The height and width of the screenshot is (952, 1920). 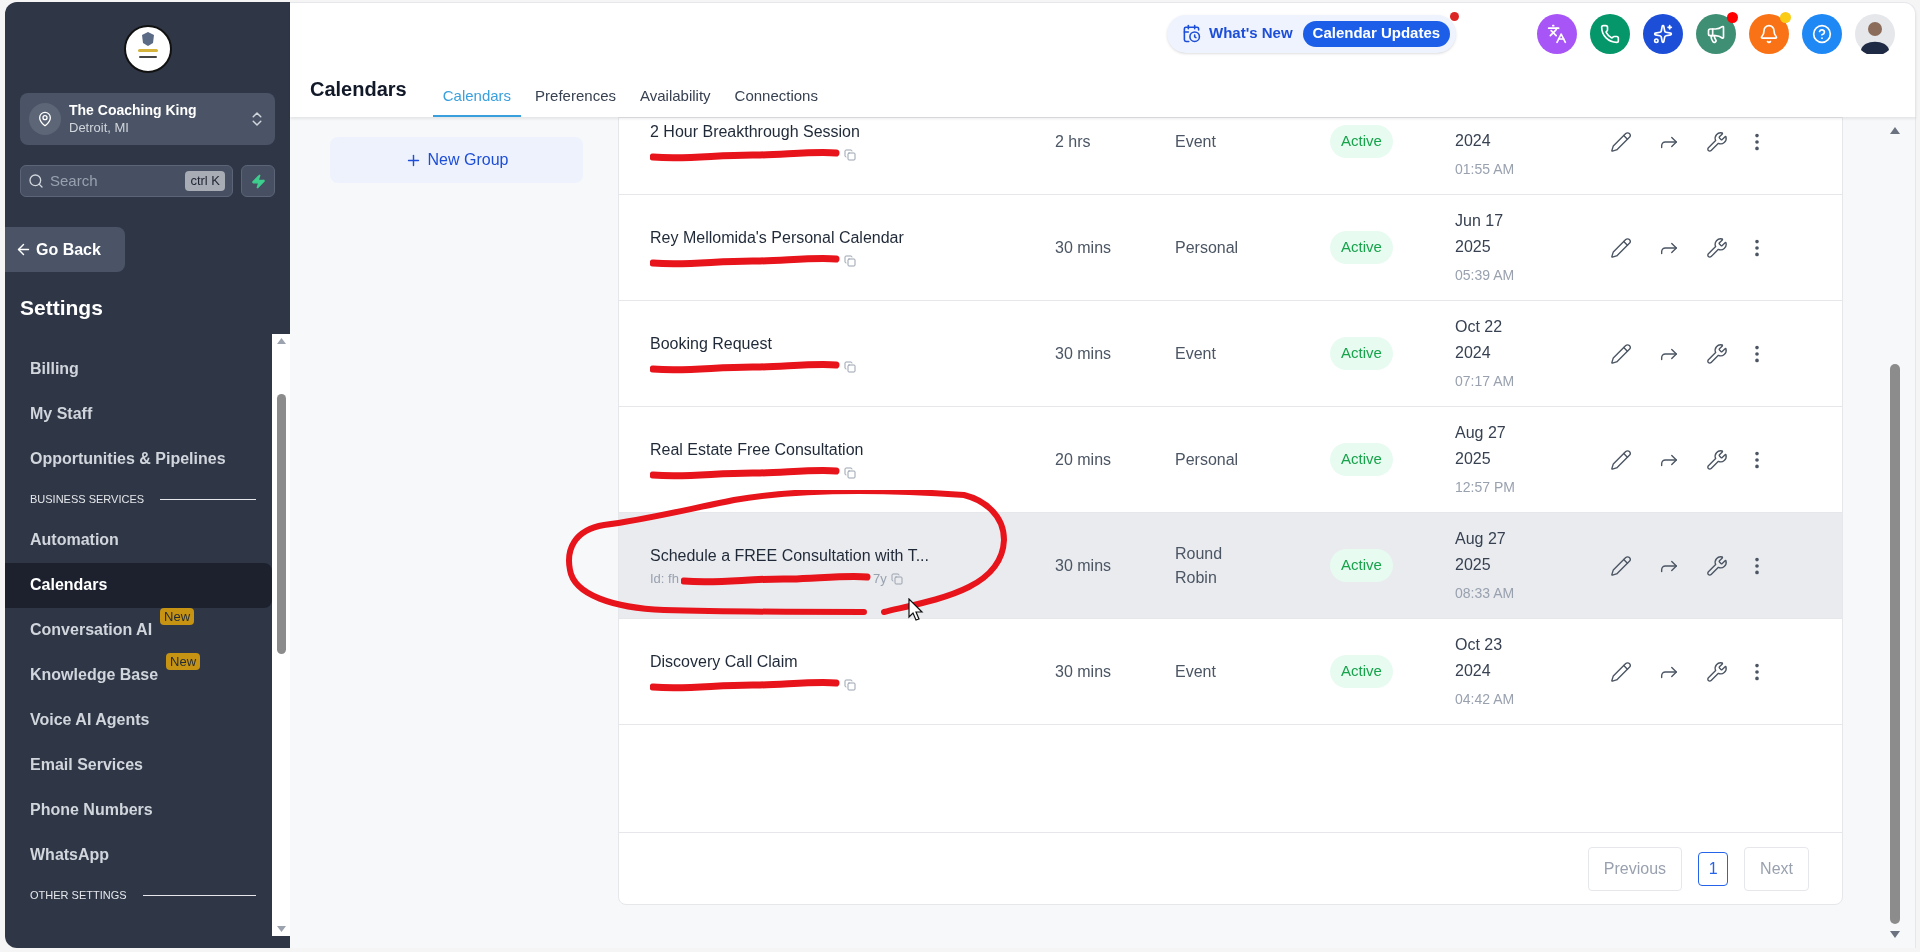 What do you see at coordinates (138, 630) in the screenshot?
I see `sidebar-item: Conversation AI New` at bounding box center [138, 630].